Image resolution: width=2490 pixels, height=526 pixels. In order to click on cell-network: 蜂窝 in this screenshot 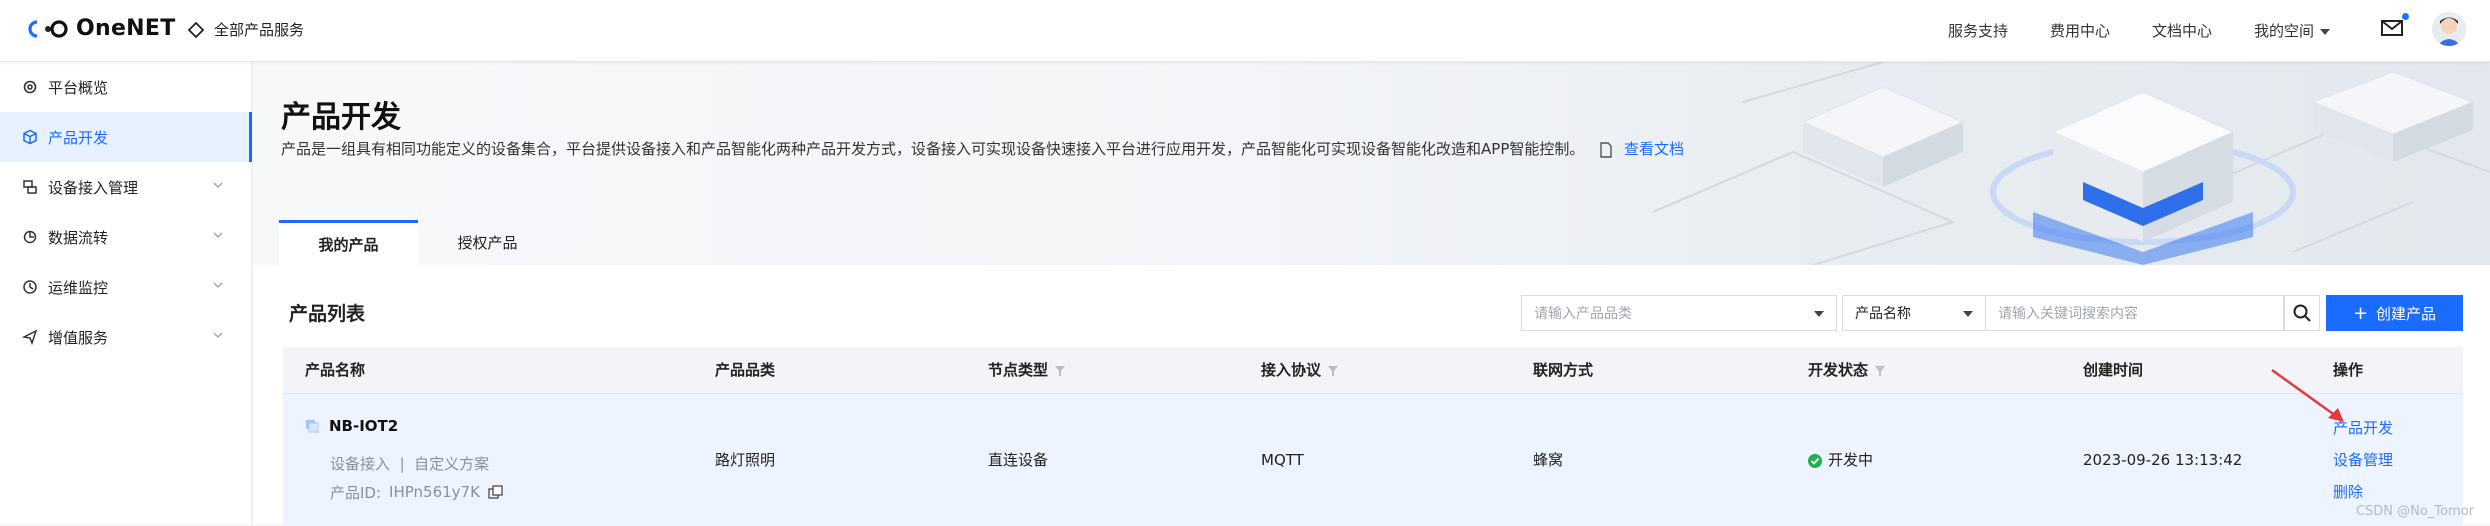, I will do `click(1648, 459)`.